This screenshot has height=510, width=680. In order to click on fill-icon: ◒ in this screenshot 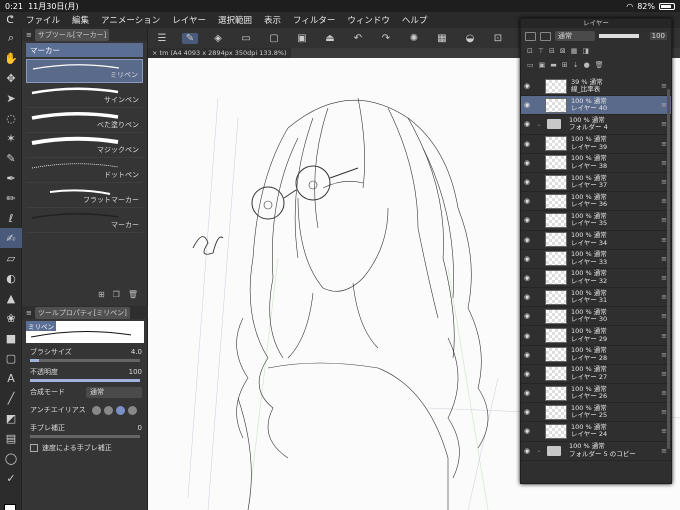, I will do `click(470, 38)`.